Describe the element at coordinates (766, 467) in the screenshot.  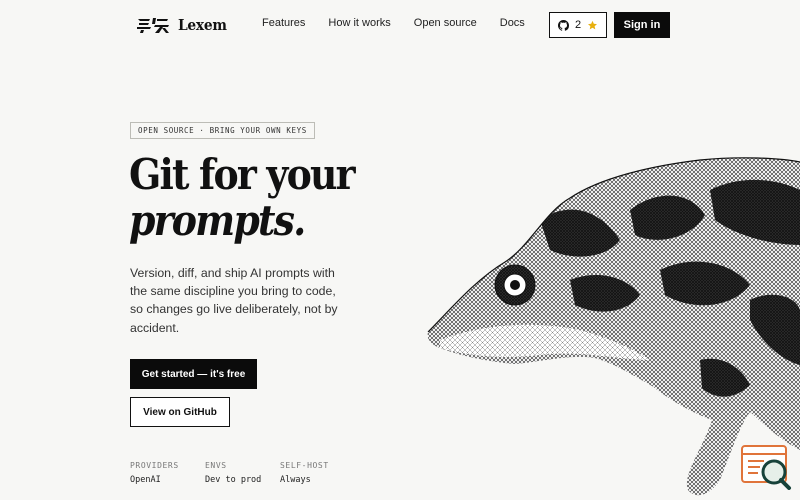
I see `search-widget-icon` at that location.